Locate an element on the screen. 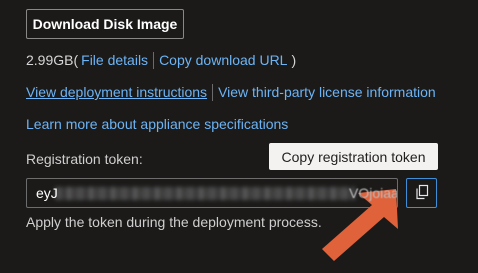 The height and width of the screenshot is (273, 478). view-third-party-license-link: View third-party license information is located at coordinates (327, 92).